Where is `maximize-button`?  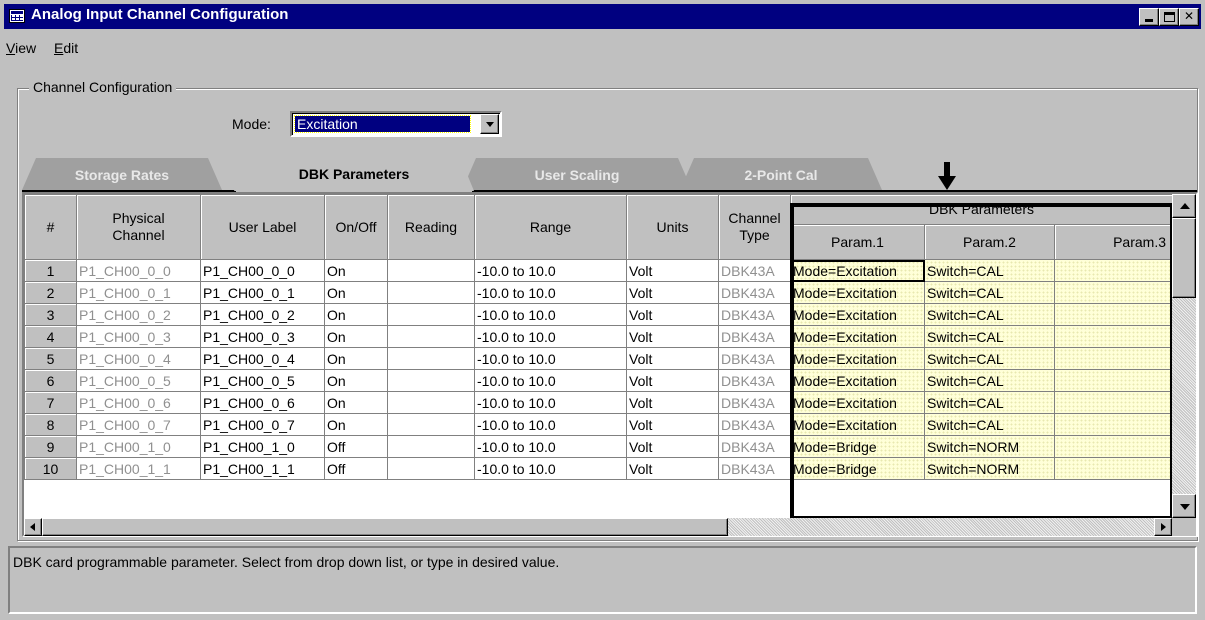
maximize-button is located at coordinates (1169, 17).